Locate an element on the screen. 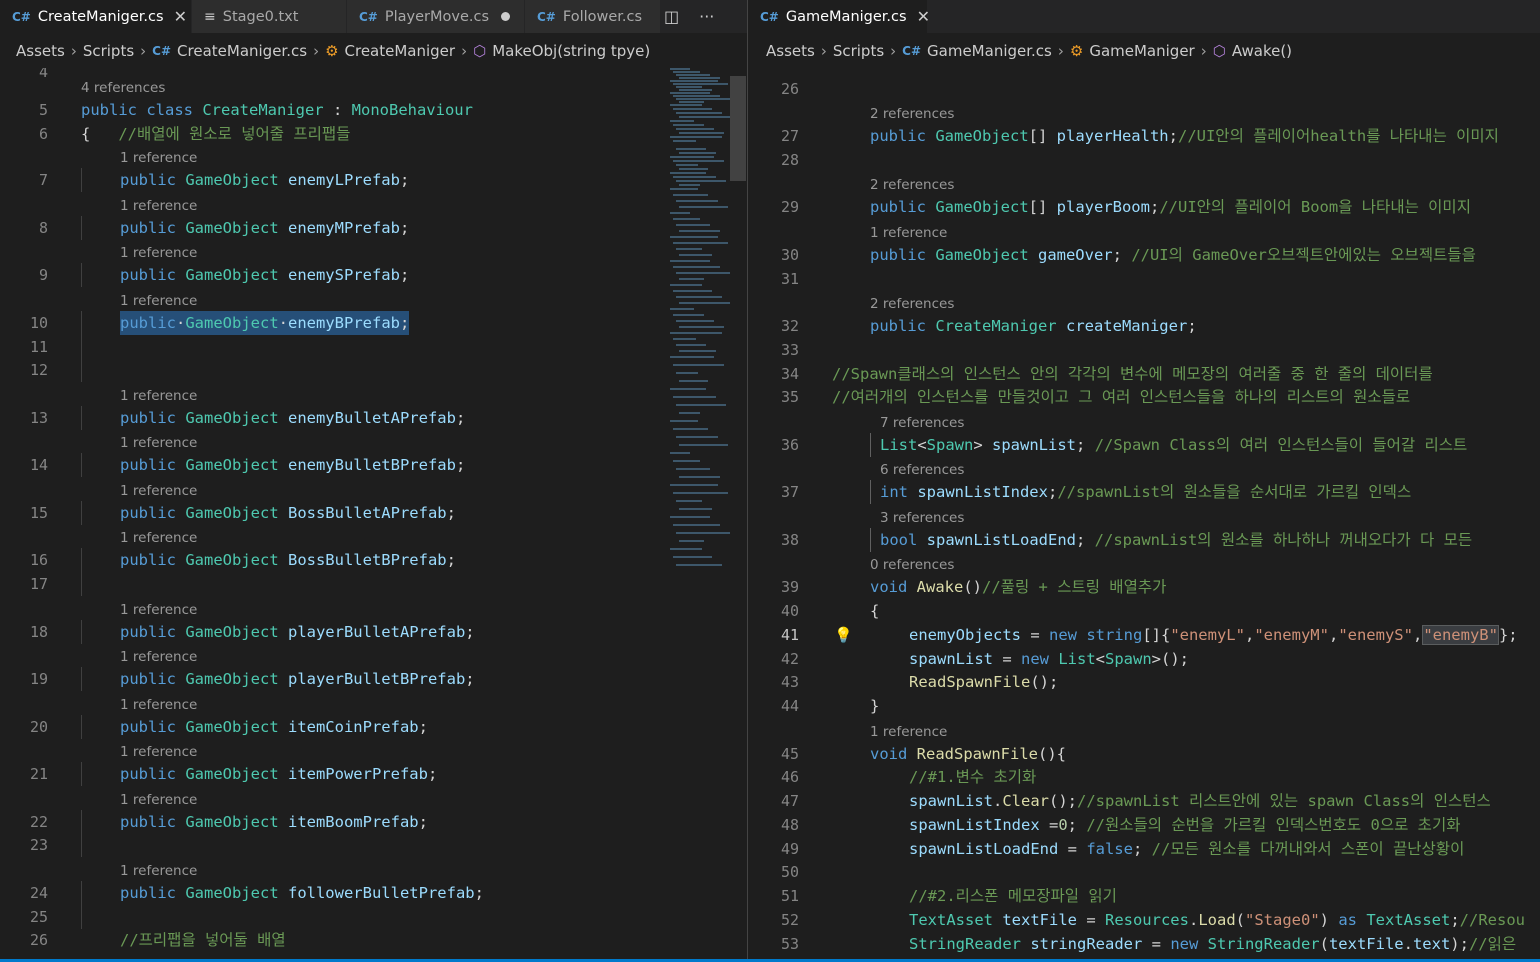  scrollbar-thumb is located at coordinates (738, 128).